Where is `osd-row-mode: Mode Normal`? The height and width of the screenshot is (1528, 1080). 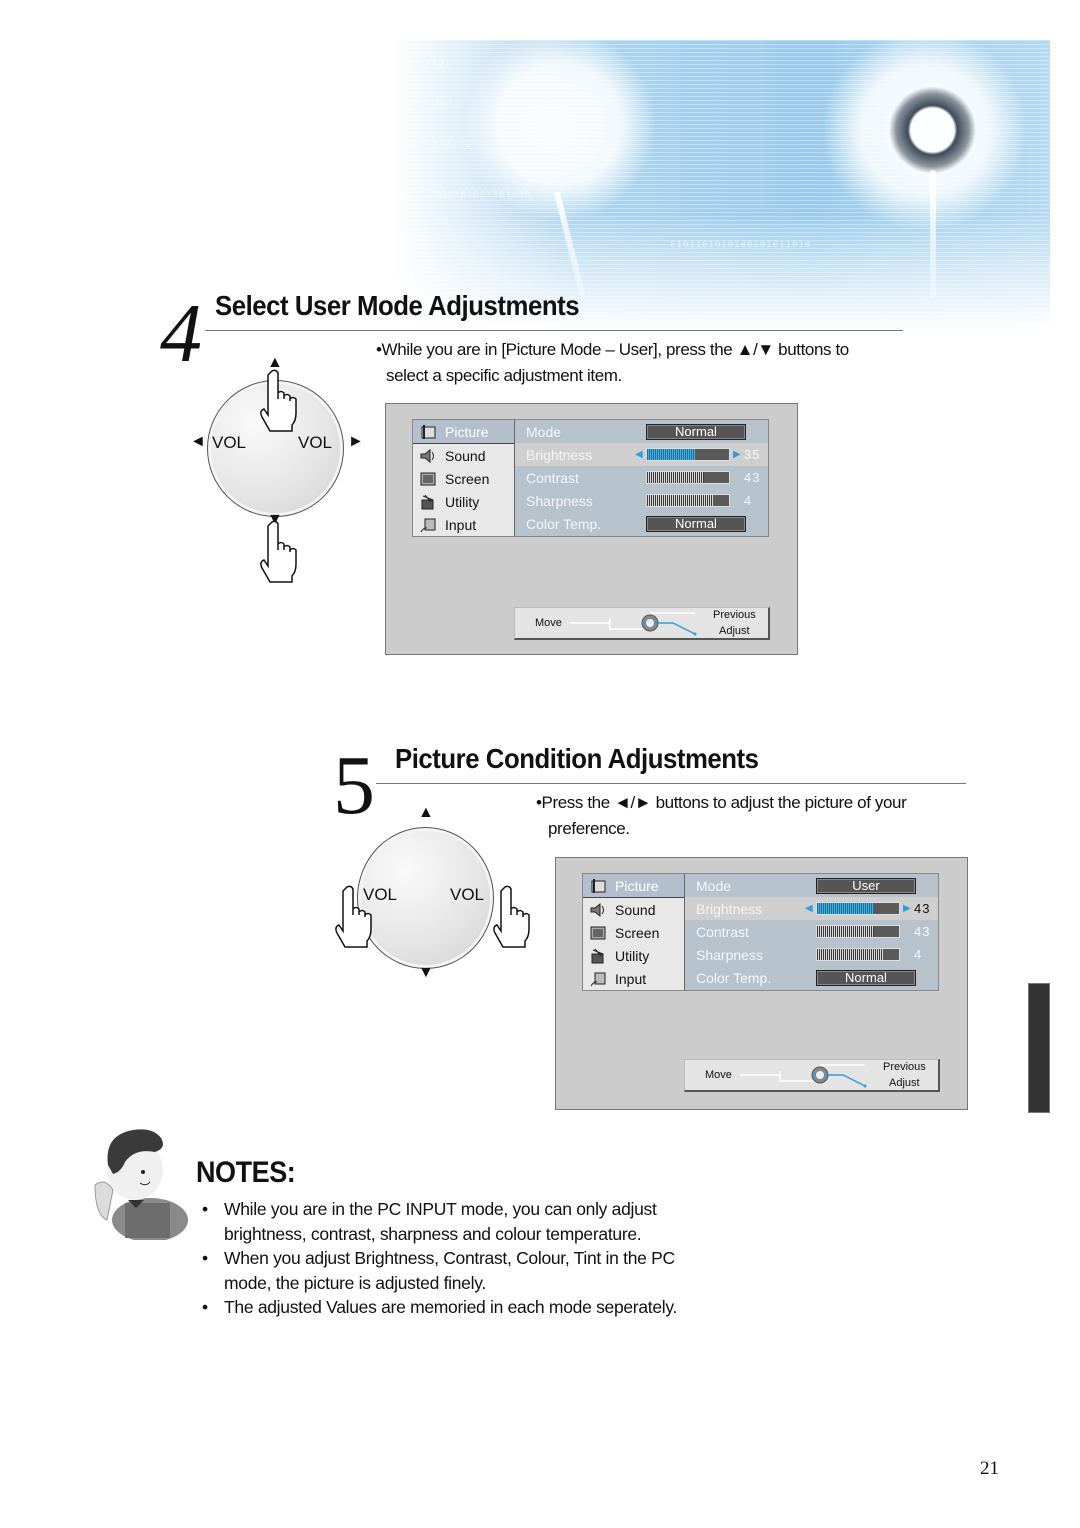
osd-row-mode: Mode Normal is located at coordinates (641, 431).